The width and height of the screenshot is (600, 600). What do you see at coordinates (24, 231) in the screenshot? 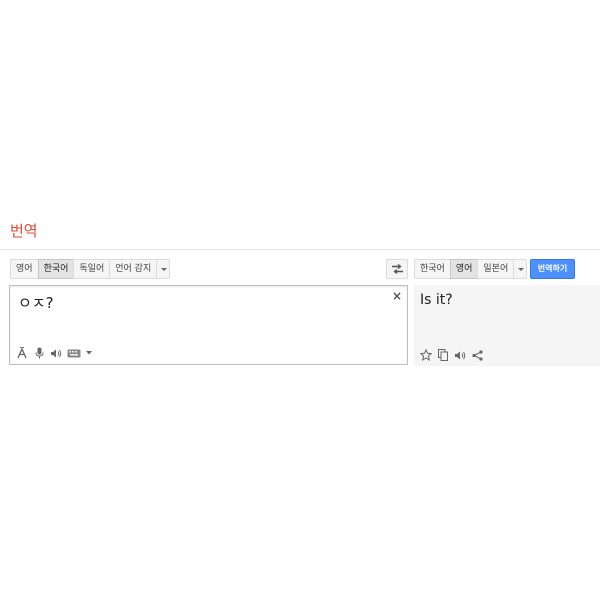
I see `page-title: 번역` at bounding box center [24, 231].